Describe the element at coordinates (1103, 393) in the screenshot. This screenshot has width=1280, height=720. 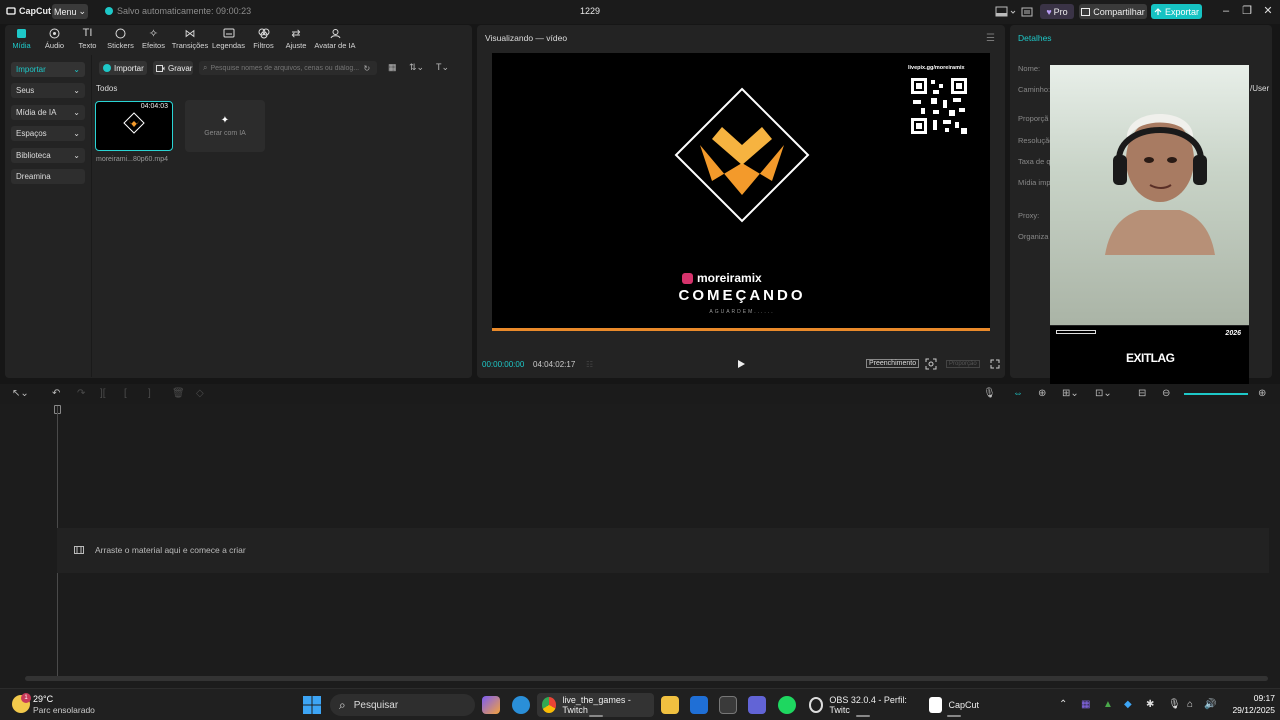
I see `preview-axis-icon: ⊡⌄` at that location.